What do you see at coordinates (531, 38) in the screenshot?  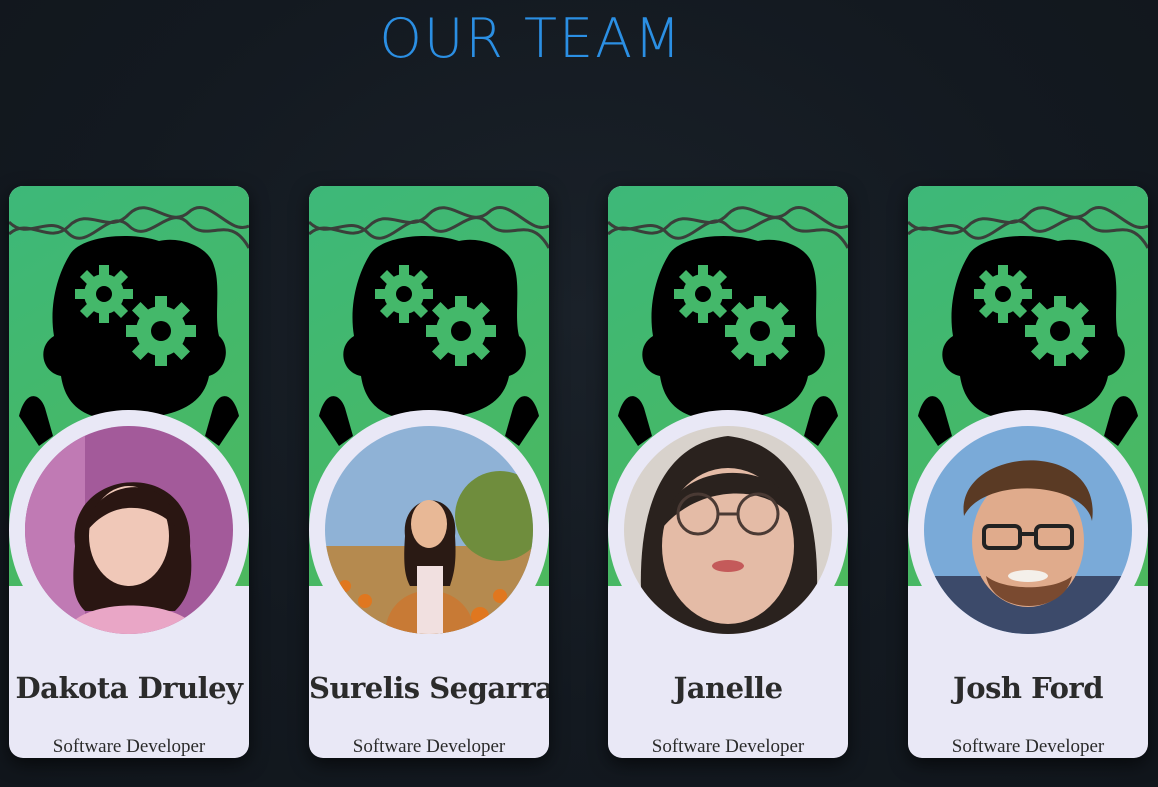 I see `page-title: OUR TEAM` at bounding box center [531, 38].